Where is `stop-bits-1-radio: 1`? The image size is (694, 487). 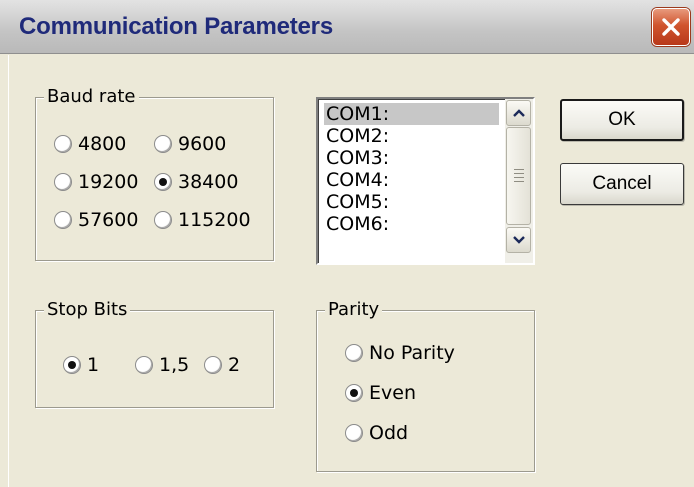 stop-bits-1-radio: 1 is located at coordinates (81, 365).